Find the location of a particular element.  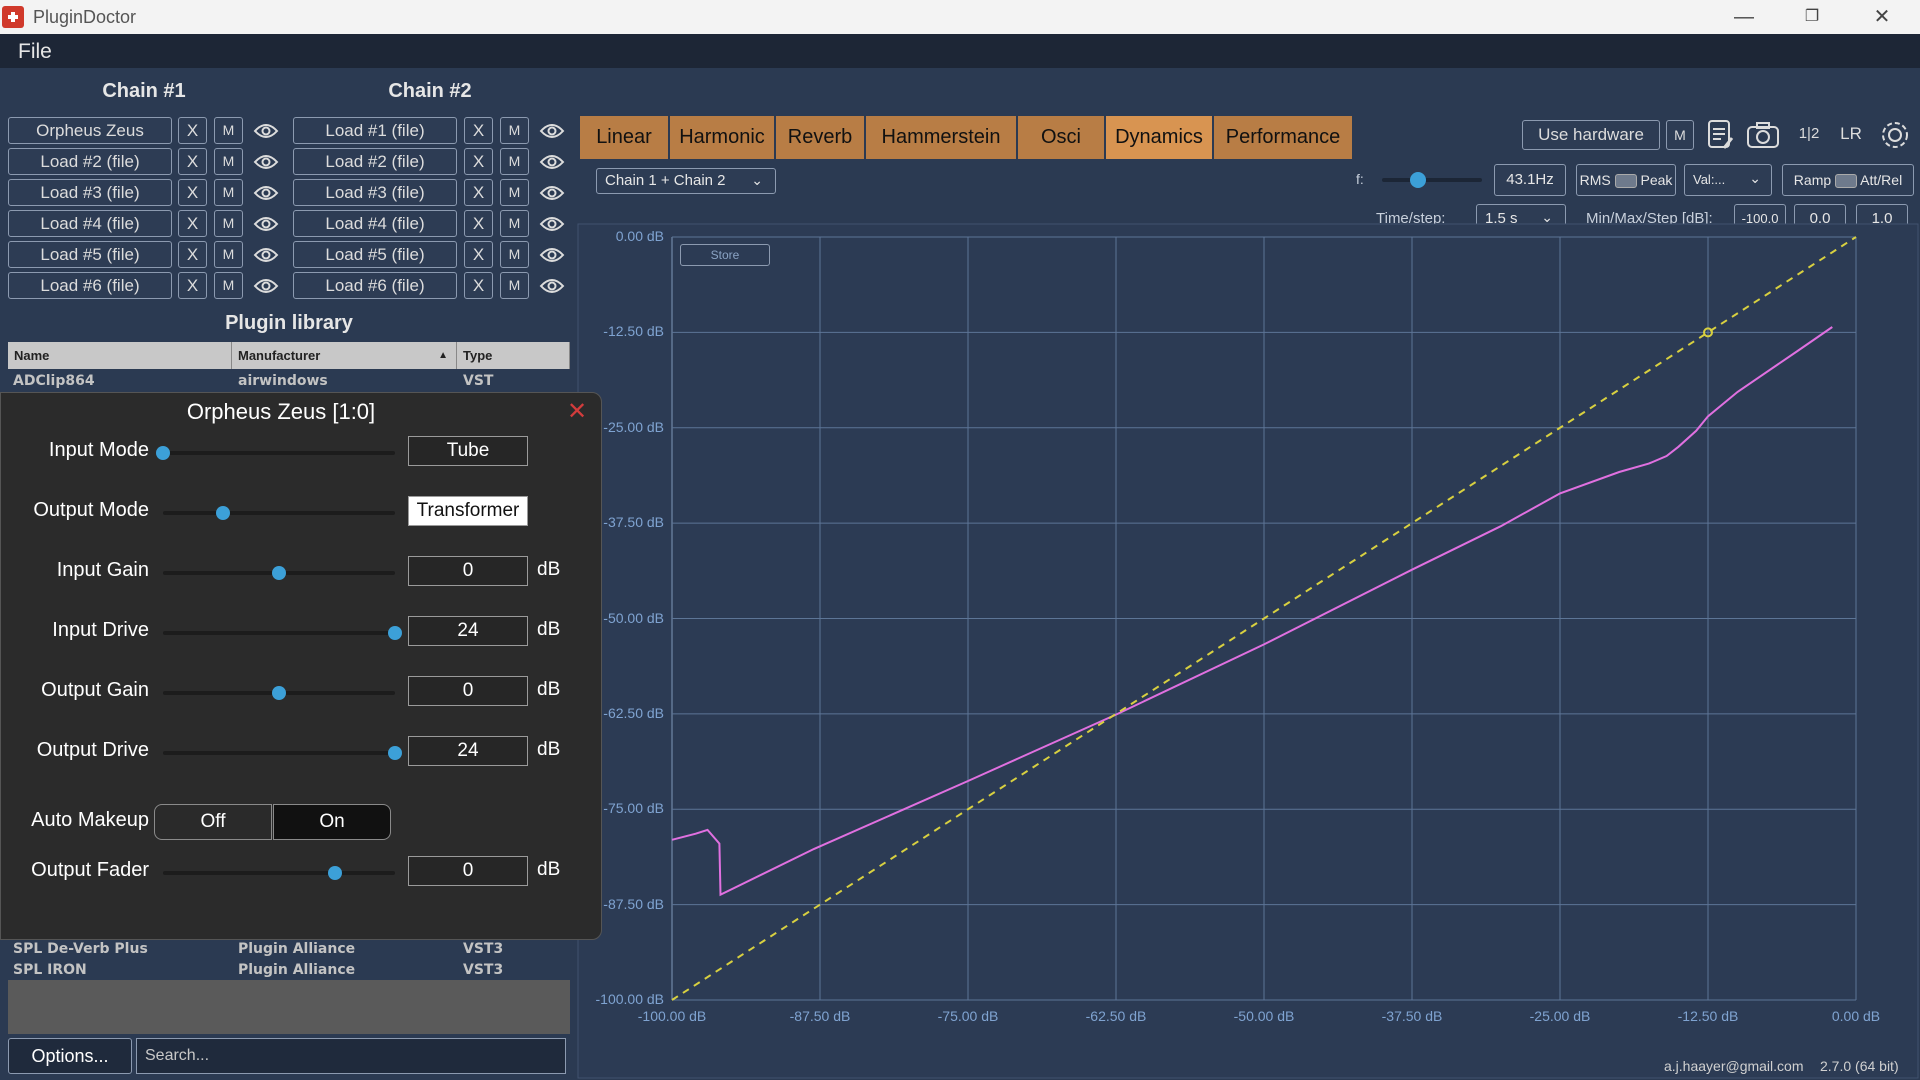

ramp-attrel-toggle: Ramp Att/Rel is located at coordinates (1848, 180).